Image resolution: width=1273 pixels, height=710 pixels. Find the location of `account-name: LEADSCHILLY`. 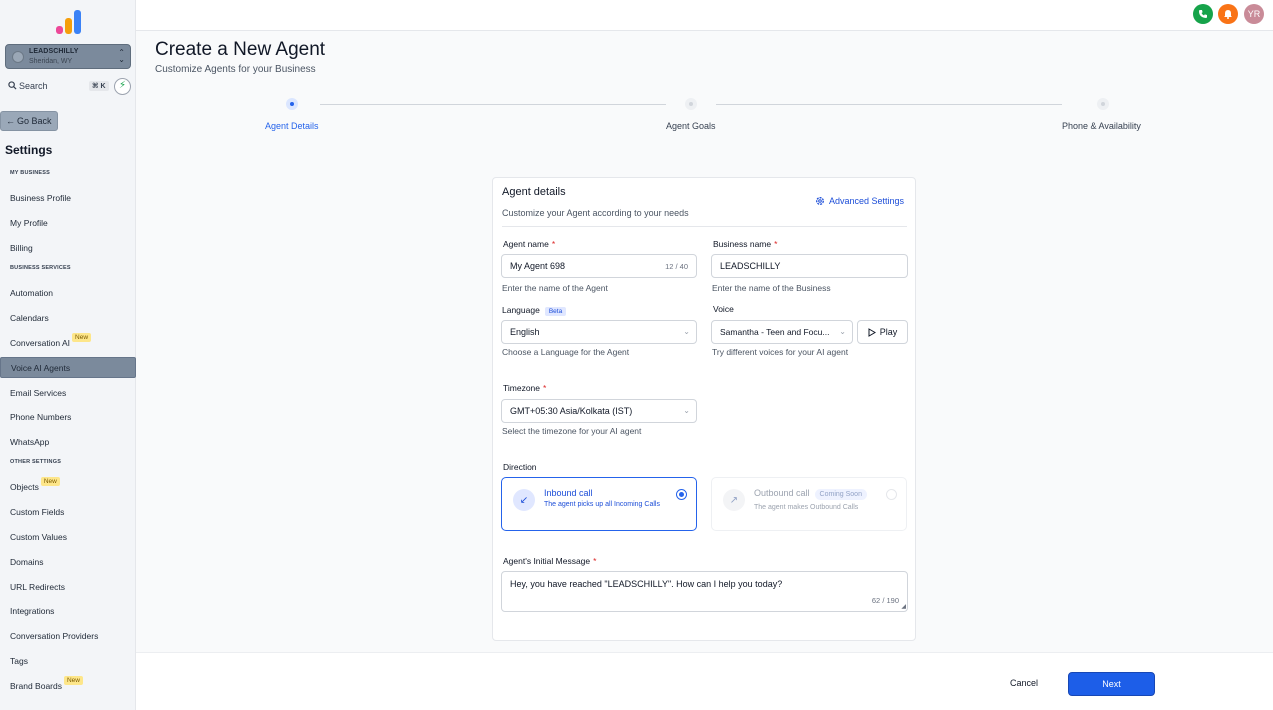

account-name: LEADSCHILLY is located at coordinates (54, 51).